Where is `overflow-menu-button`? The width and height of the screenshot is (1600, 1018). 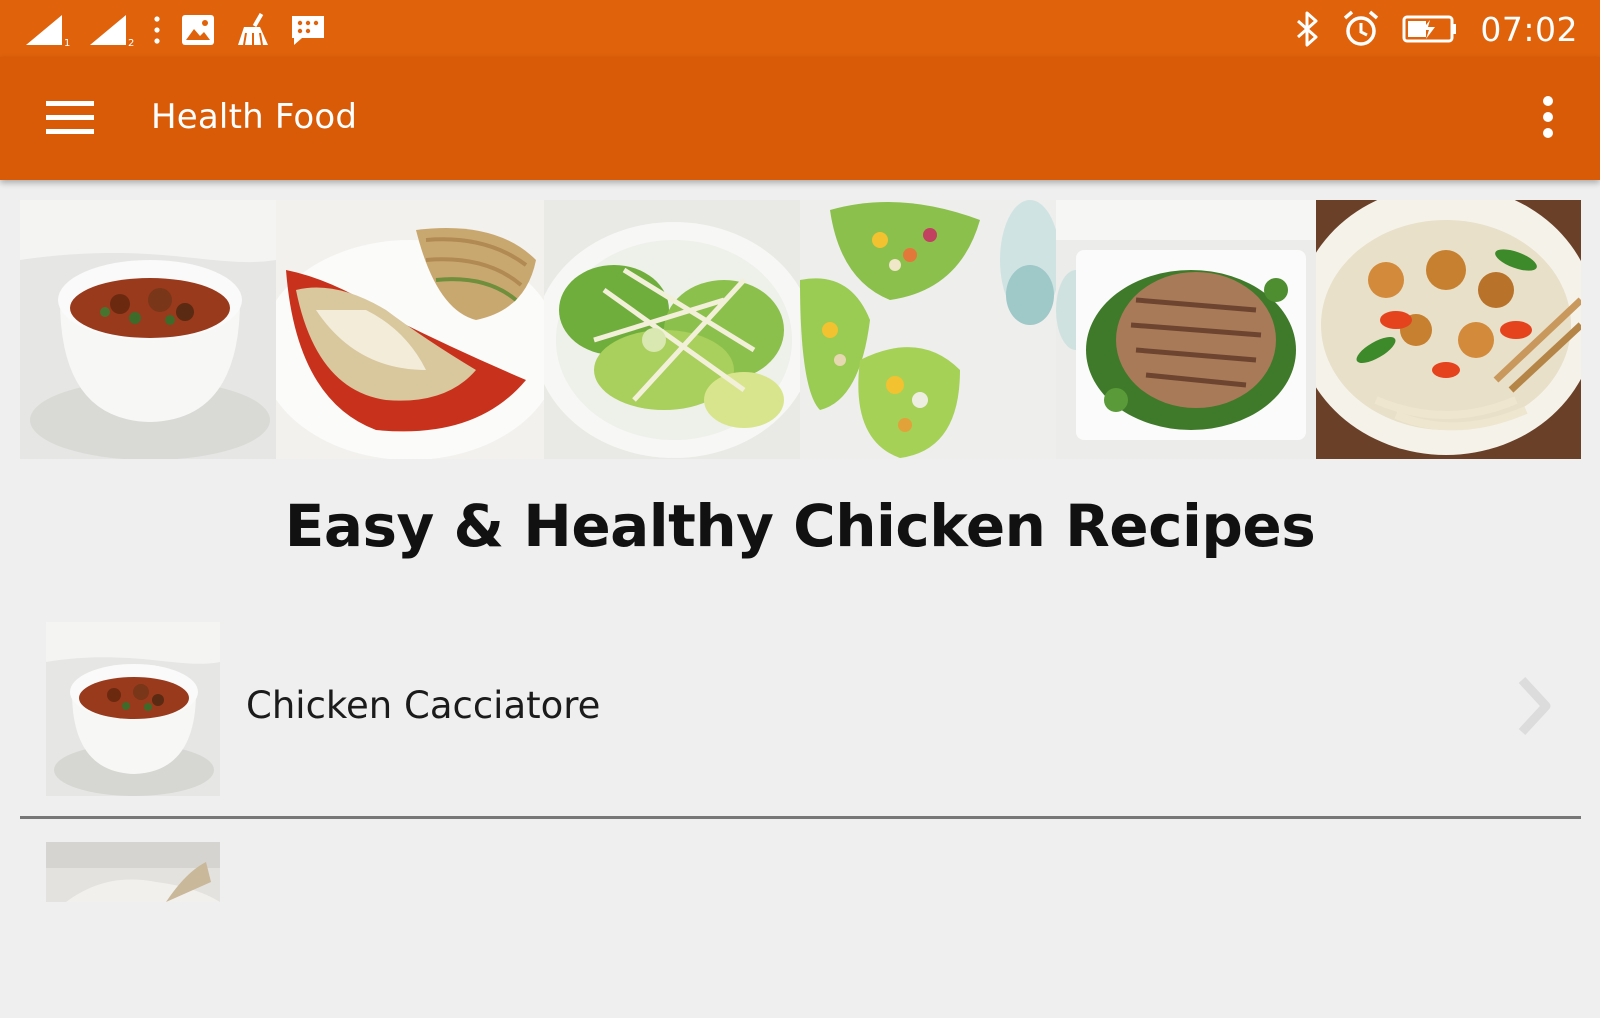
overflow-menu-button is located at coordinates (1548, 119).